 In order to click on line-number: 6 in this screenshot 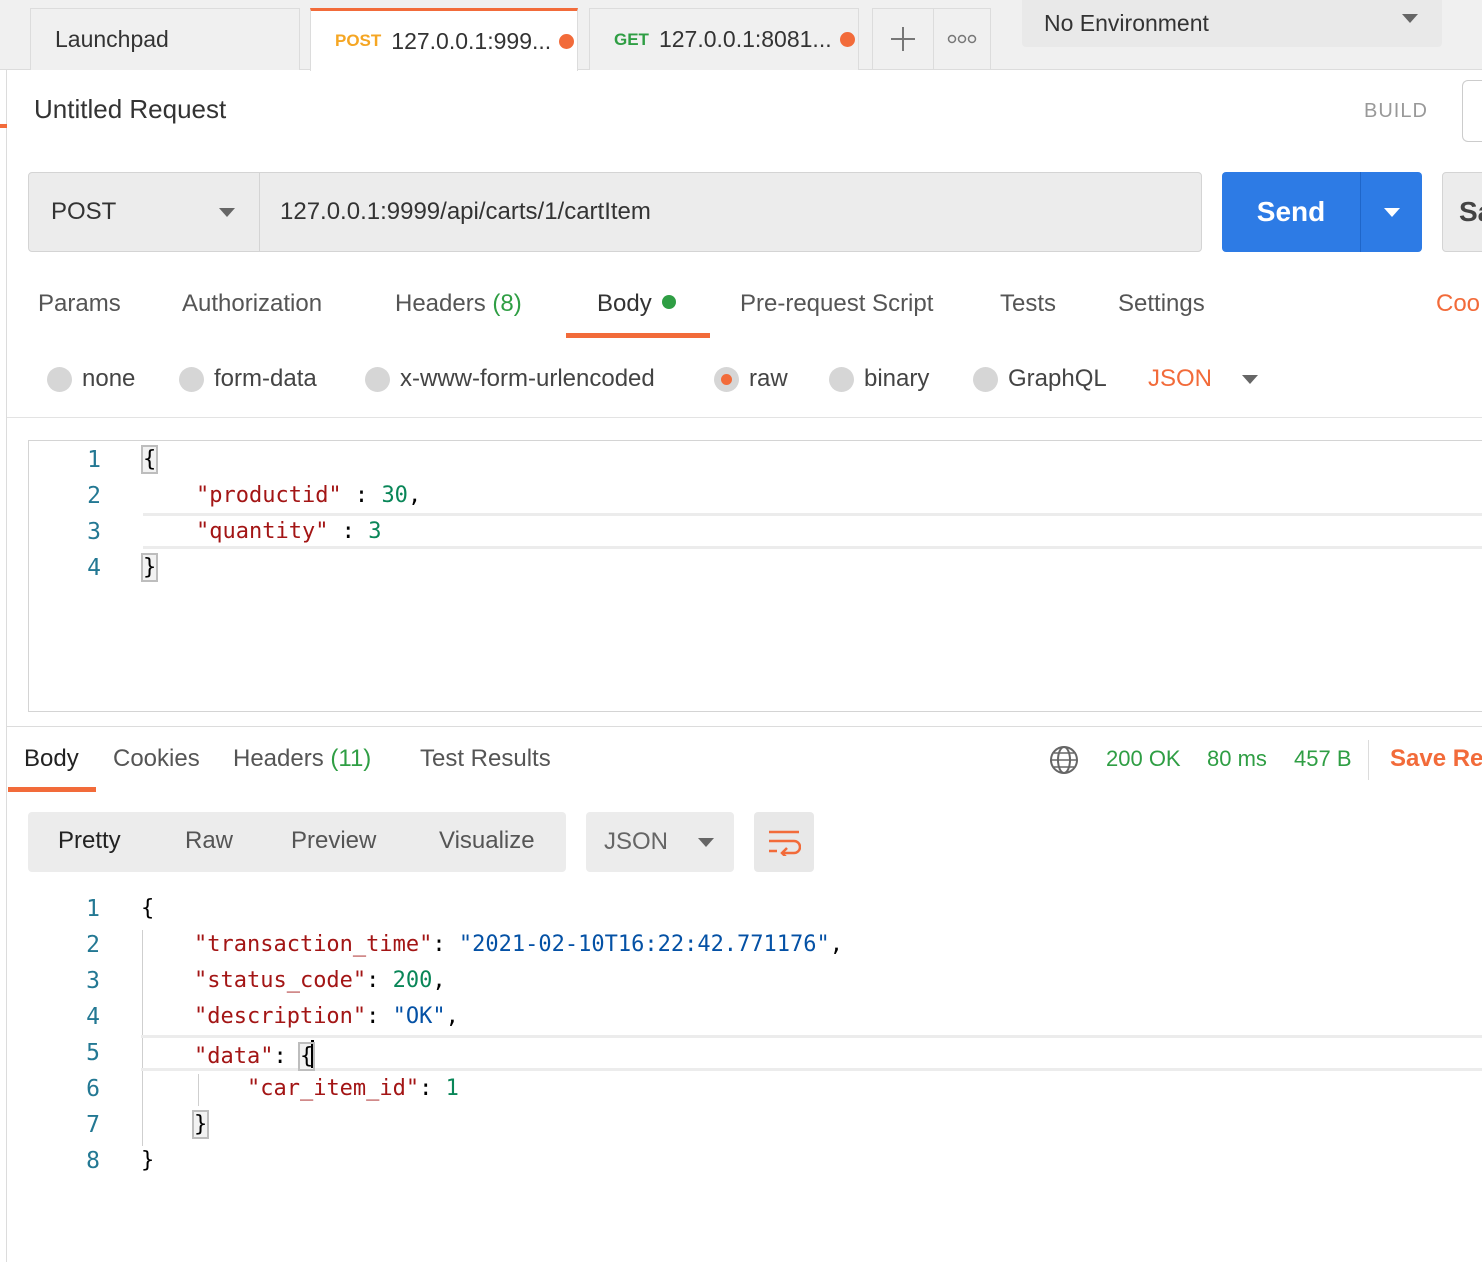, I will do `click(93, 1089)`.